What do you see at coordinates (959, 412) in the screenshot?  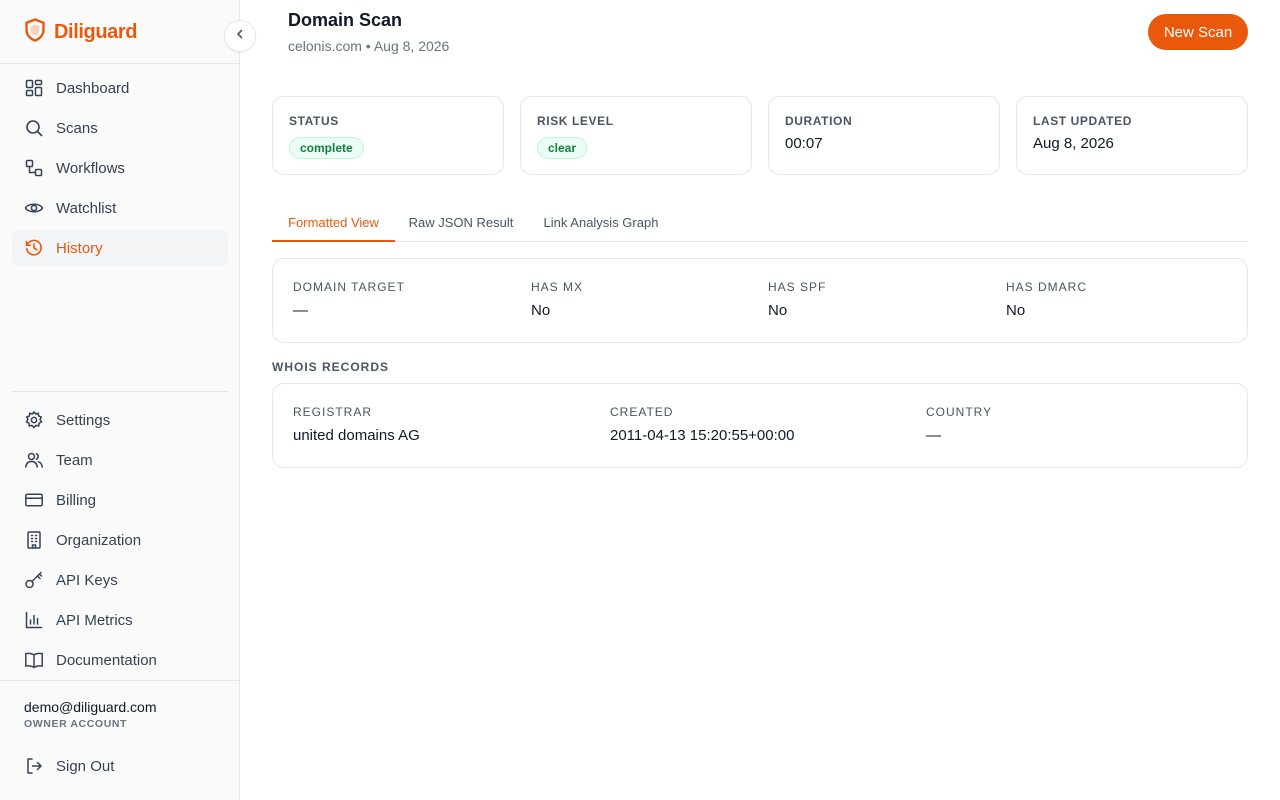 I see `field-label: COUNTRY` at bounding box center [959, 412].